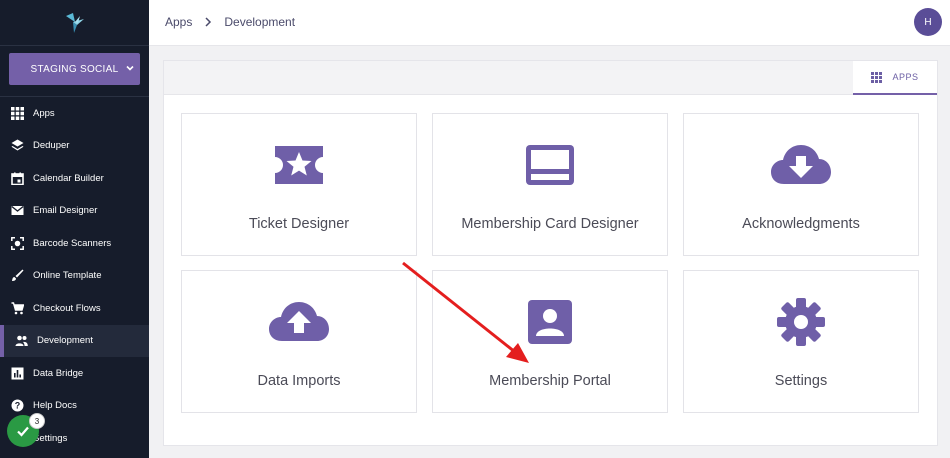  What do you see at coordinates (299, 321) in the screenshot?
I see `cloud-upload-icon` at bounding box center [299, 321].